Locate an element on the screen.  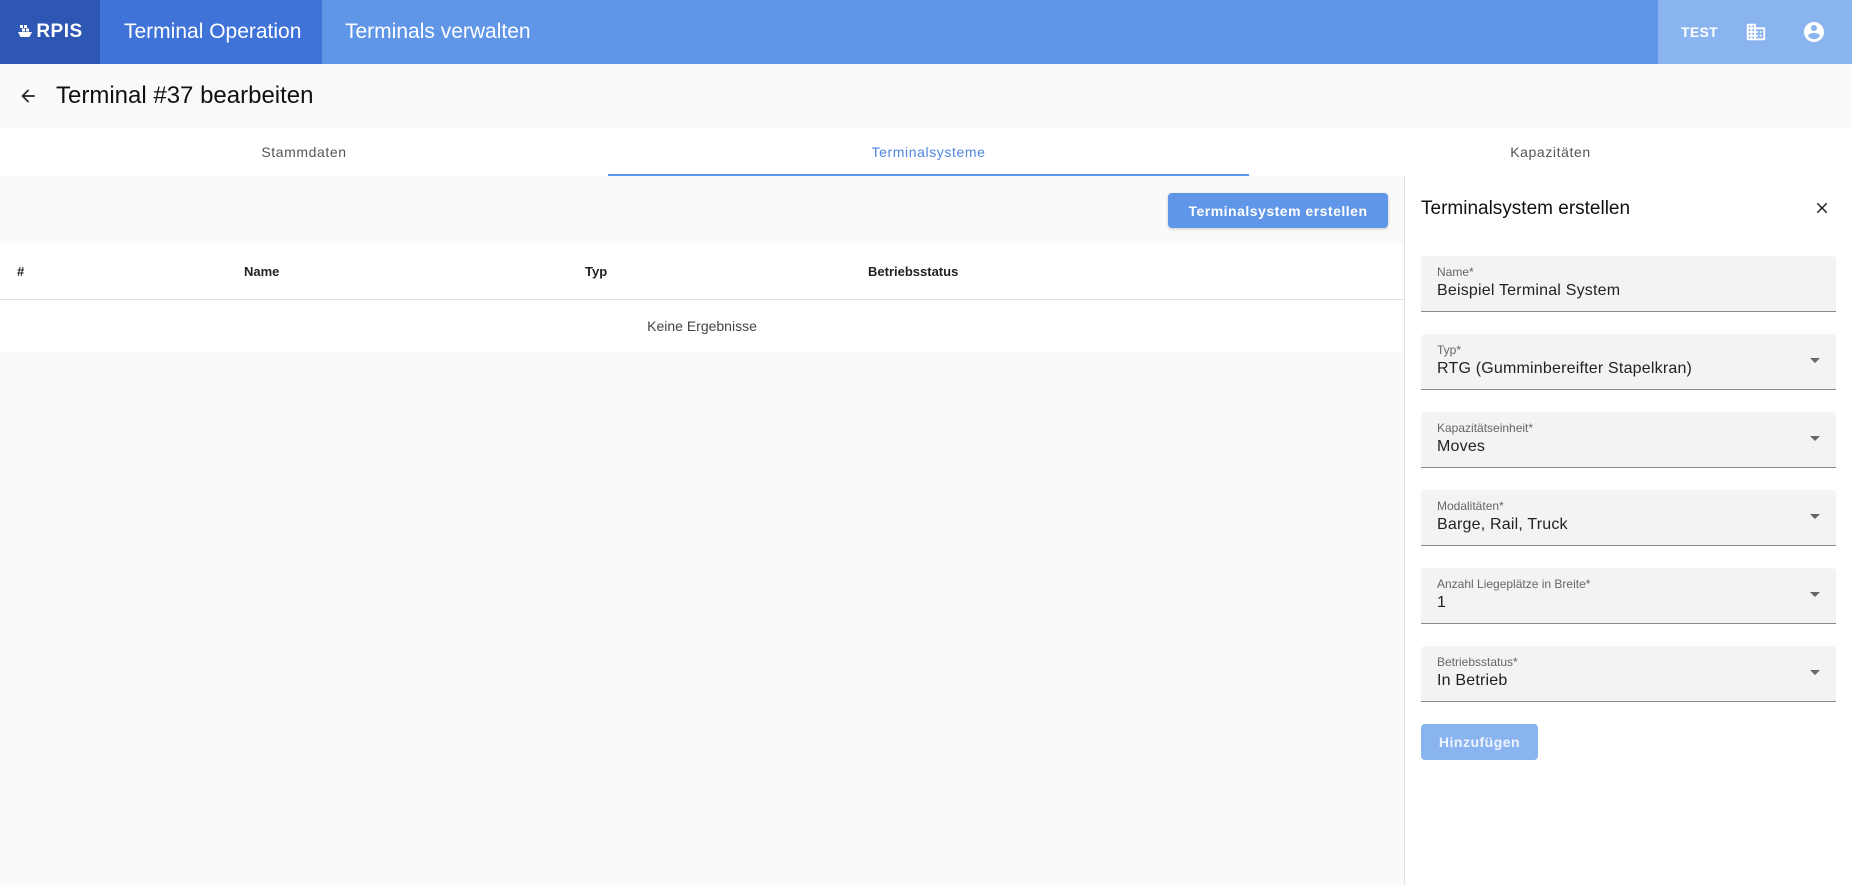
berth-count-value: 1 is located at coordinates (1442, 602).